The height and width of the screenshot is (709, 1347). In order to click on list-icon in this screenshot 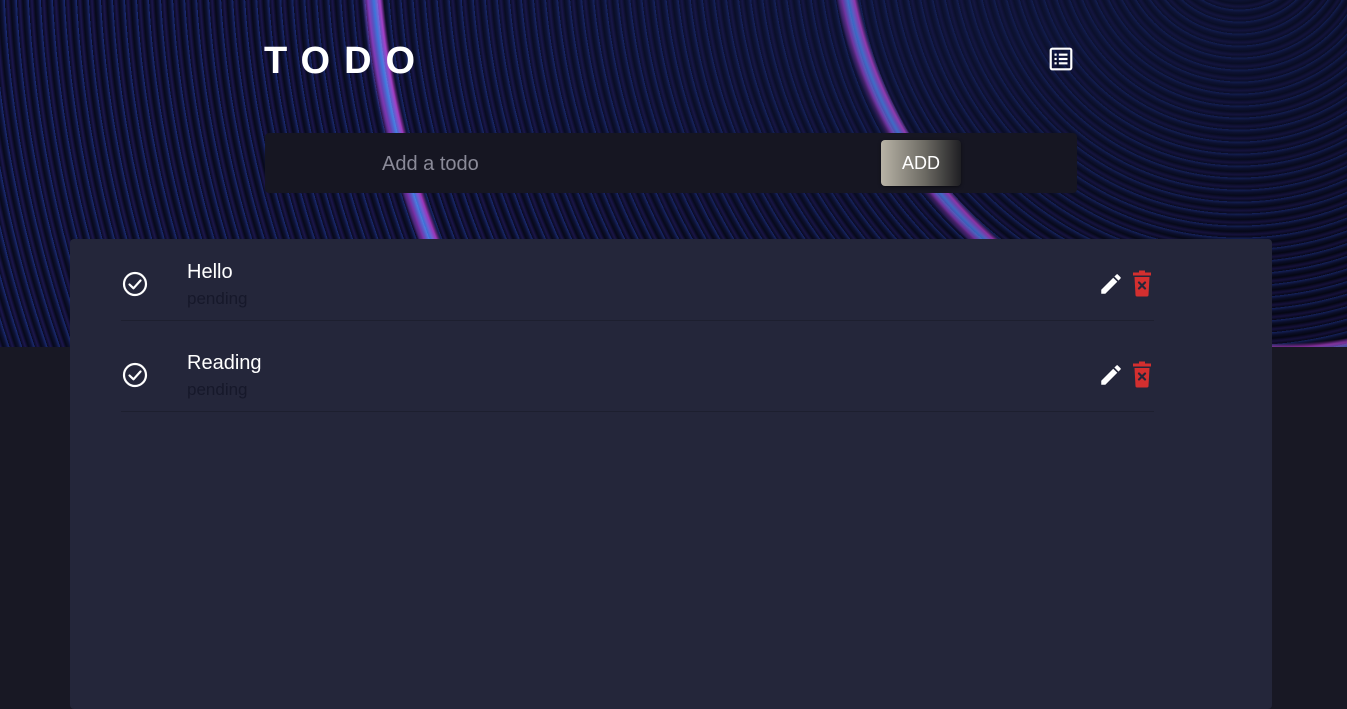, I will do `click(1061, 59)`.